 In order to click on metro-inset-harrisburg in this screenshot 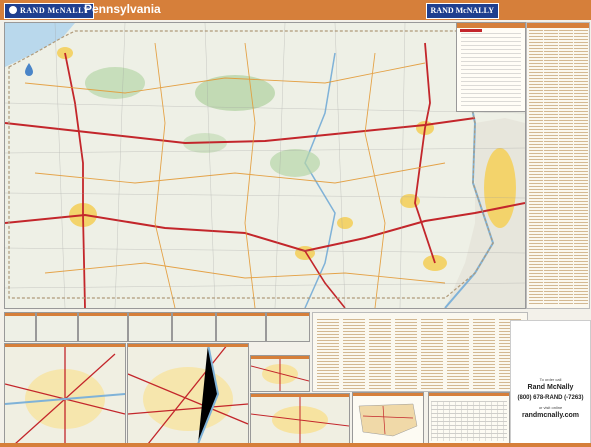, I will do `click(280, 373)`.